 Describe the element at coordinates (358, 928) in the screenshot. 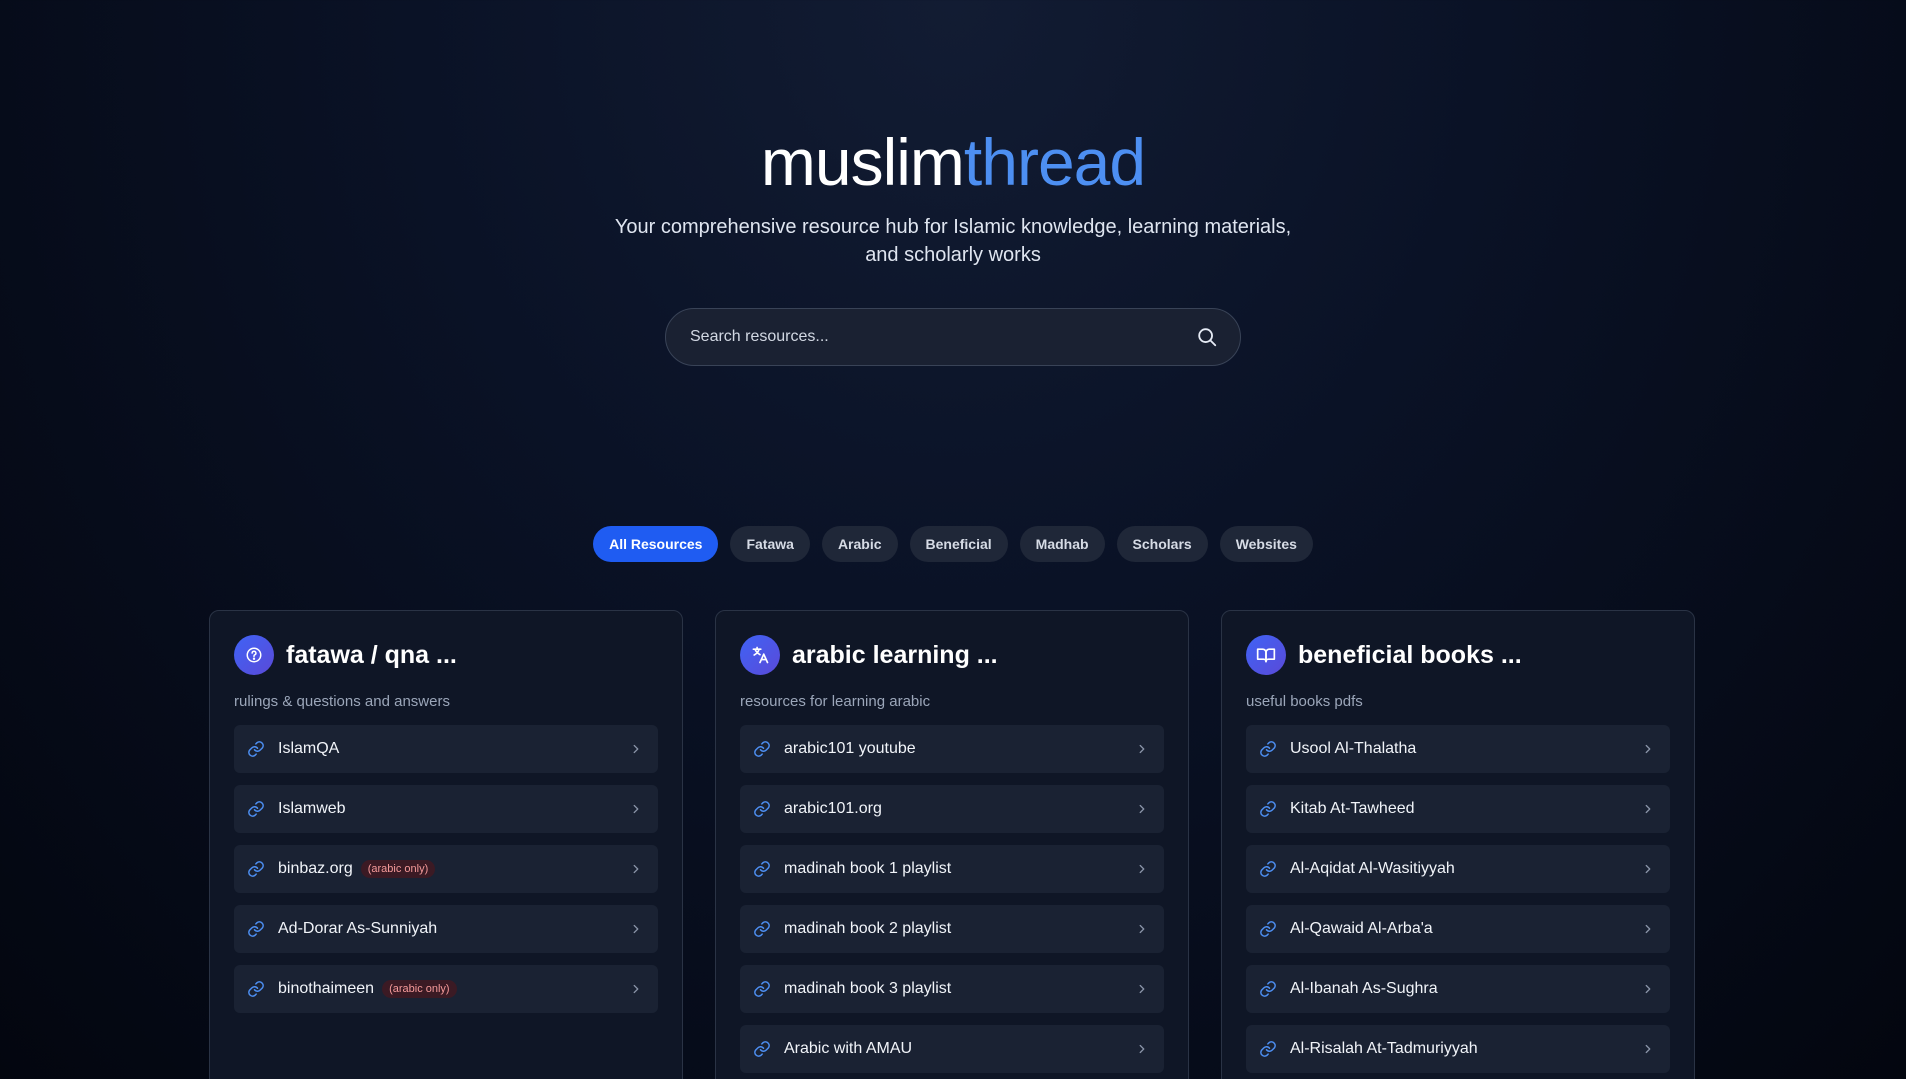

I see `resource-link-label: Ad-Dorar As-Sunniyah` at that location.